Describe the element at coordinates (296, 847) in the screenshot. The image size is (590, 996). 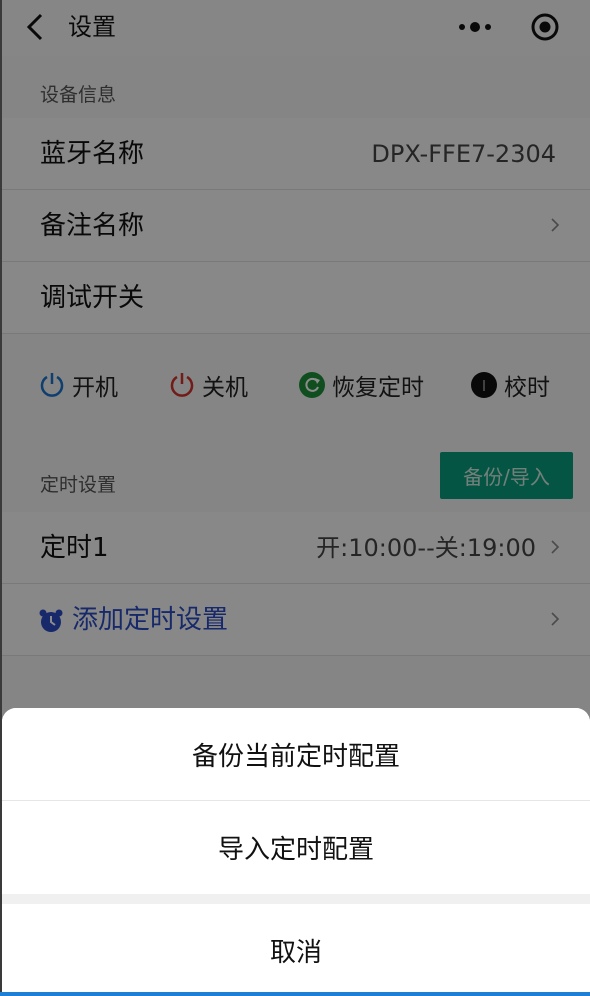
I see `import-config-option: 导入定时配置` at that location.